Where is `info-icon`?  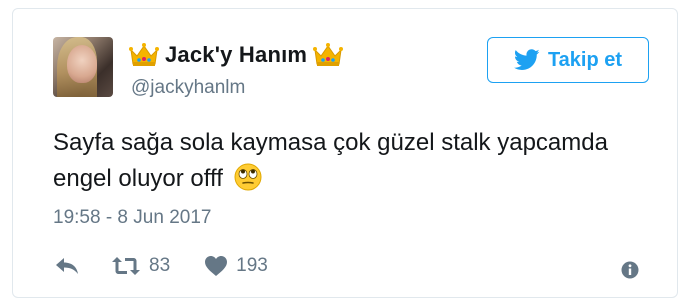
info-icon is located at coordinates (630, 270).